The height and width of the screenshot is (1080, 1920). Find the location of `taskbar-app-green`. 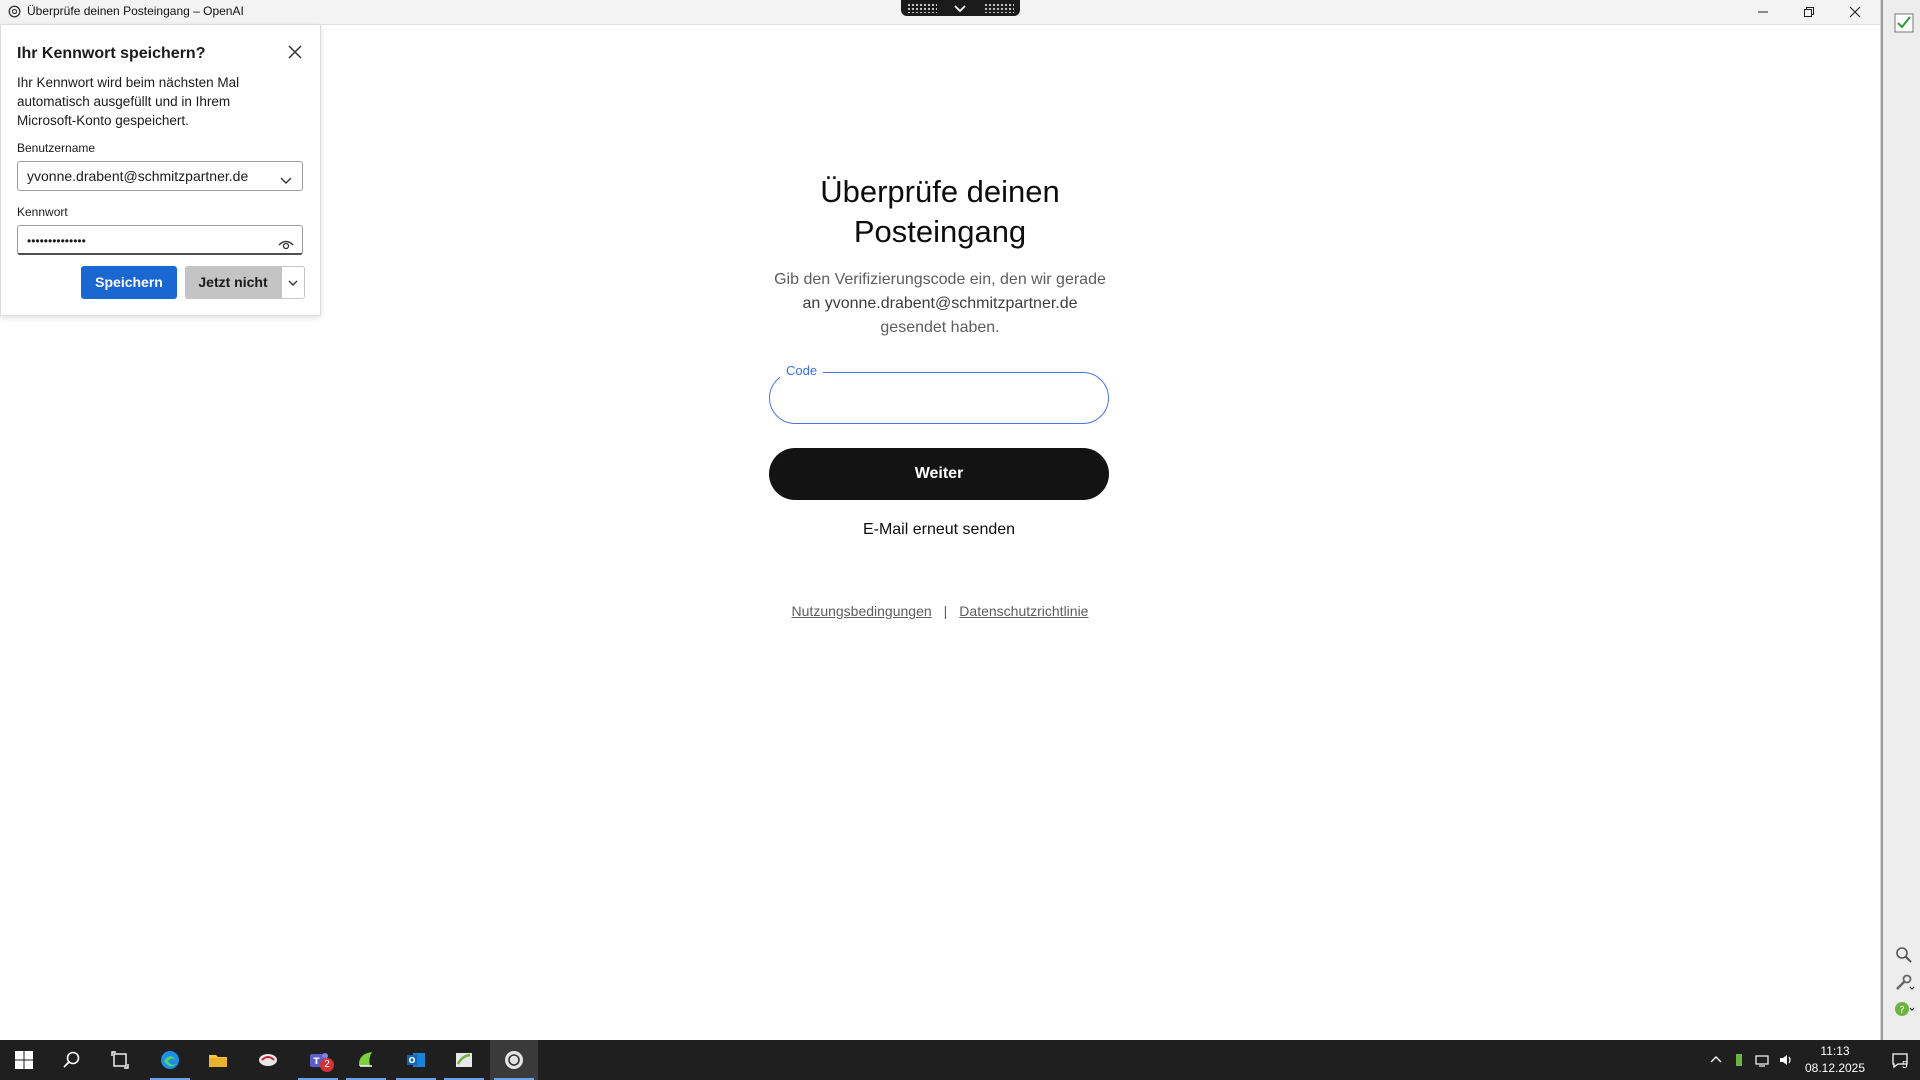

taskbar-app-green is located at coordinates (366, 1060).